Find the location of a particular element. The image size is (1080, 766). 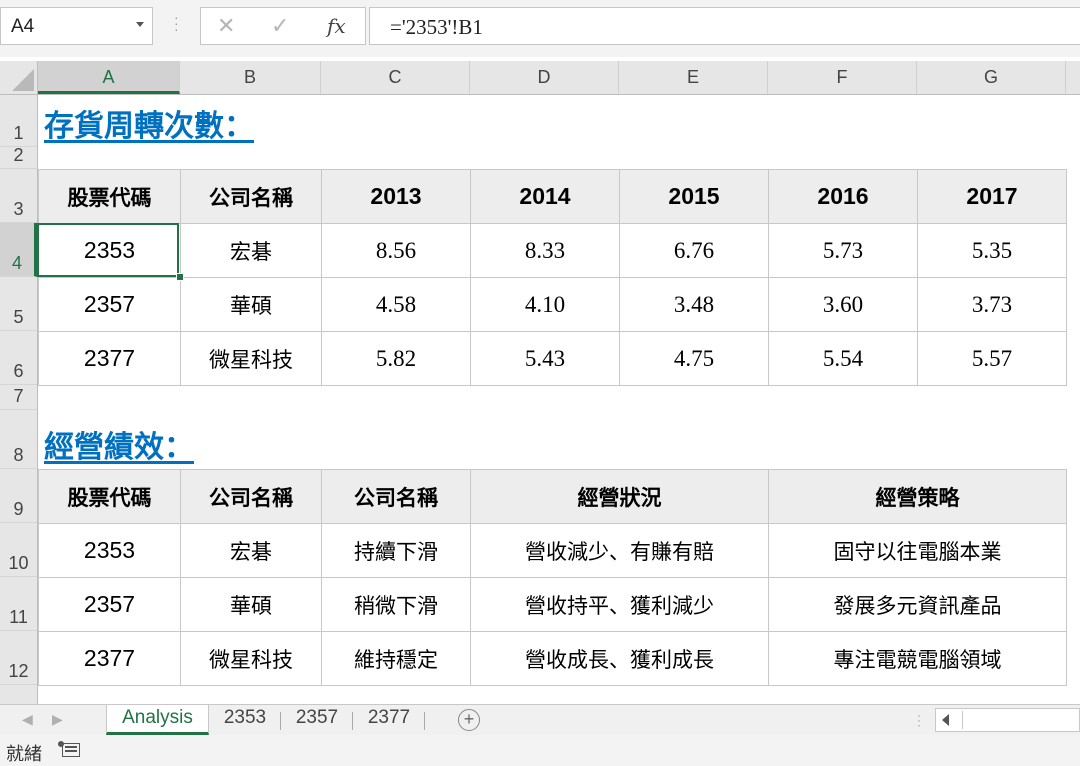

value-cell: 3.73 is located at coordinates (992, 304).